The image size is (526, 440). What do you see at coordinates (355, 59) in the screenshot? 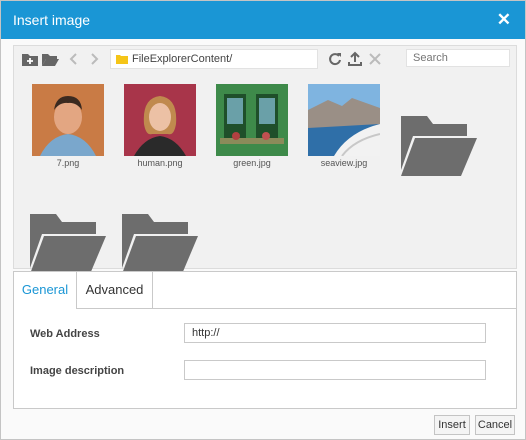
I see `upload-icon` at bounding box center [355, 59].